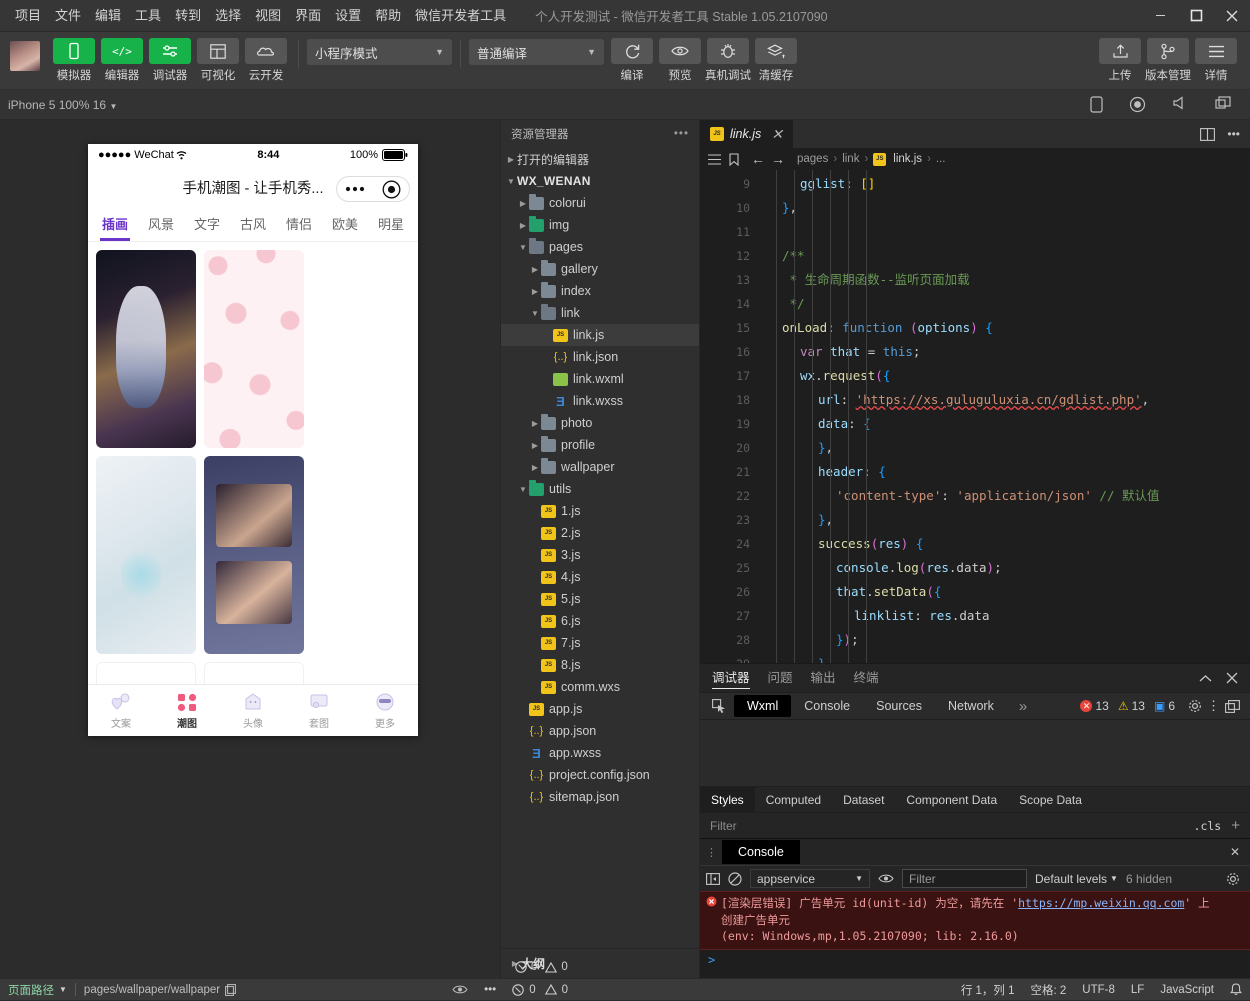 The height and width of the screenshot is (1001, 1250). I want to click on sidebar-toggle-icon, so click(714, 159).